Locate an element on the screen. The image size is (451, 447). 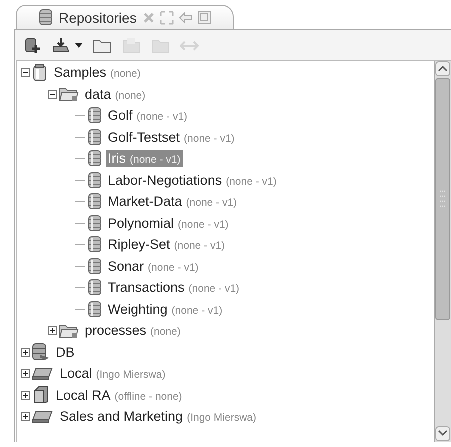
item-name: Iris is located at coordinates (117, 158).